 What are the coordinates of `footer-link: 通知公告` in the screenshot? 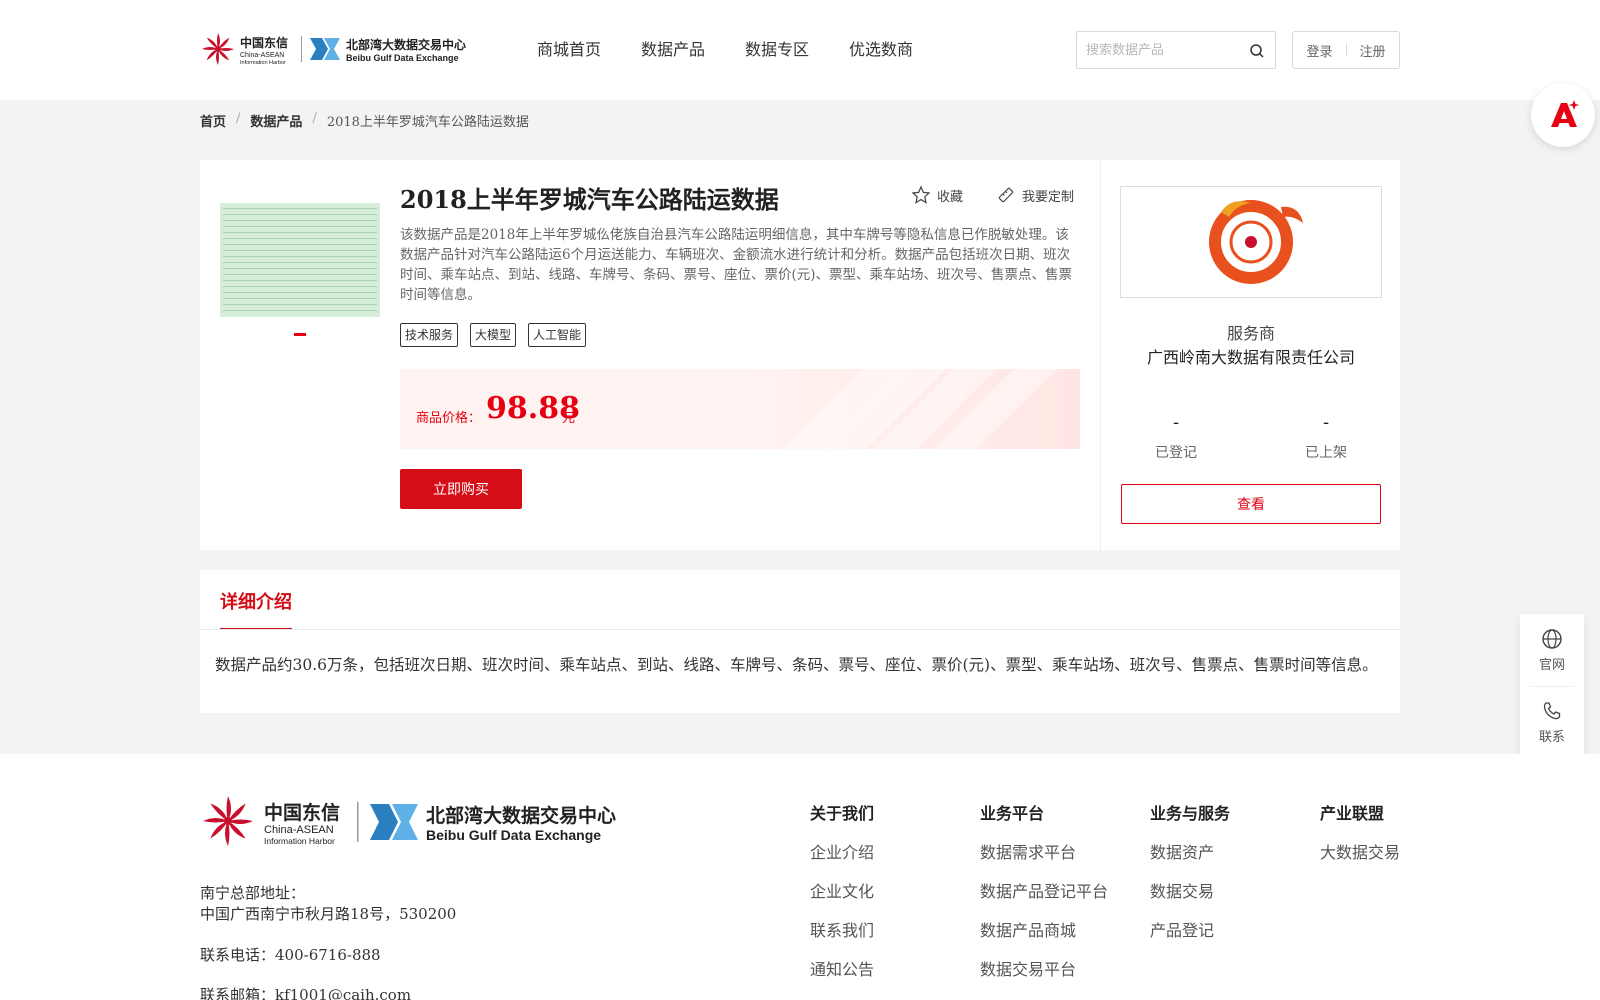 It's located at (842, 968).